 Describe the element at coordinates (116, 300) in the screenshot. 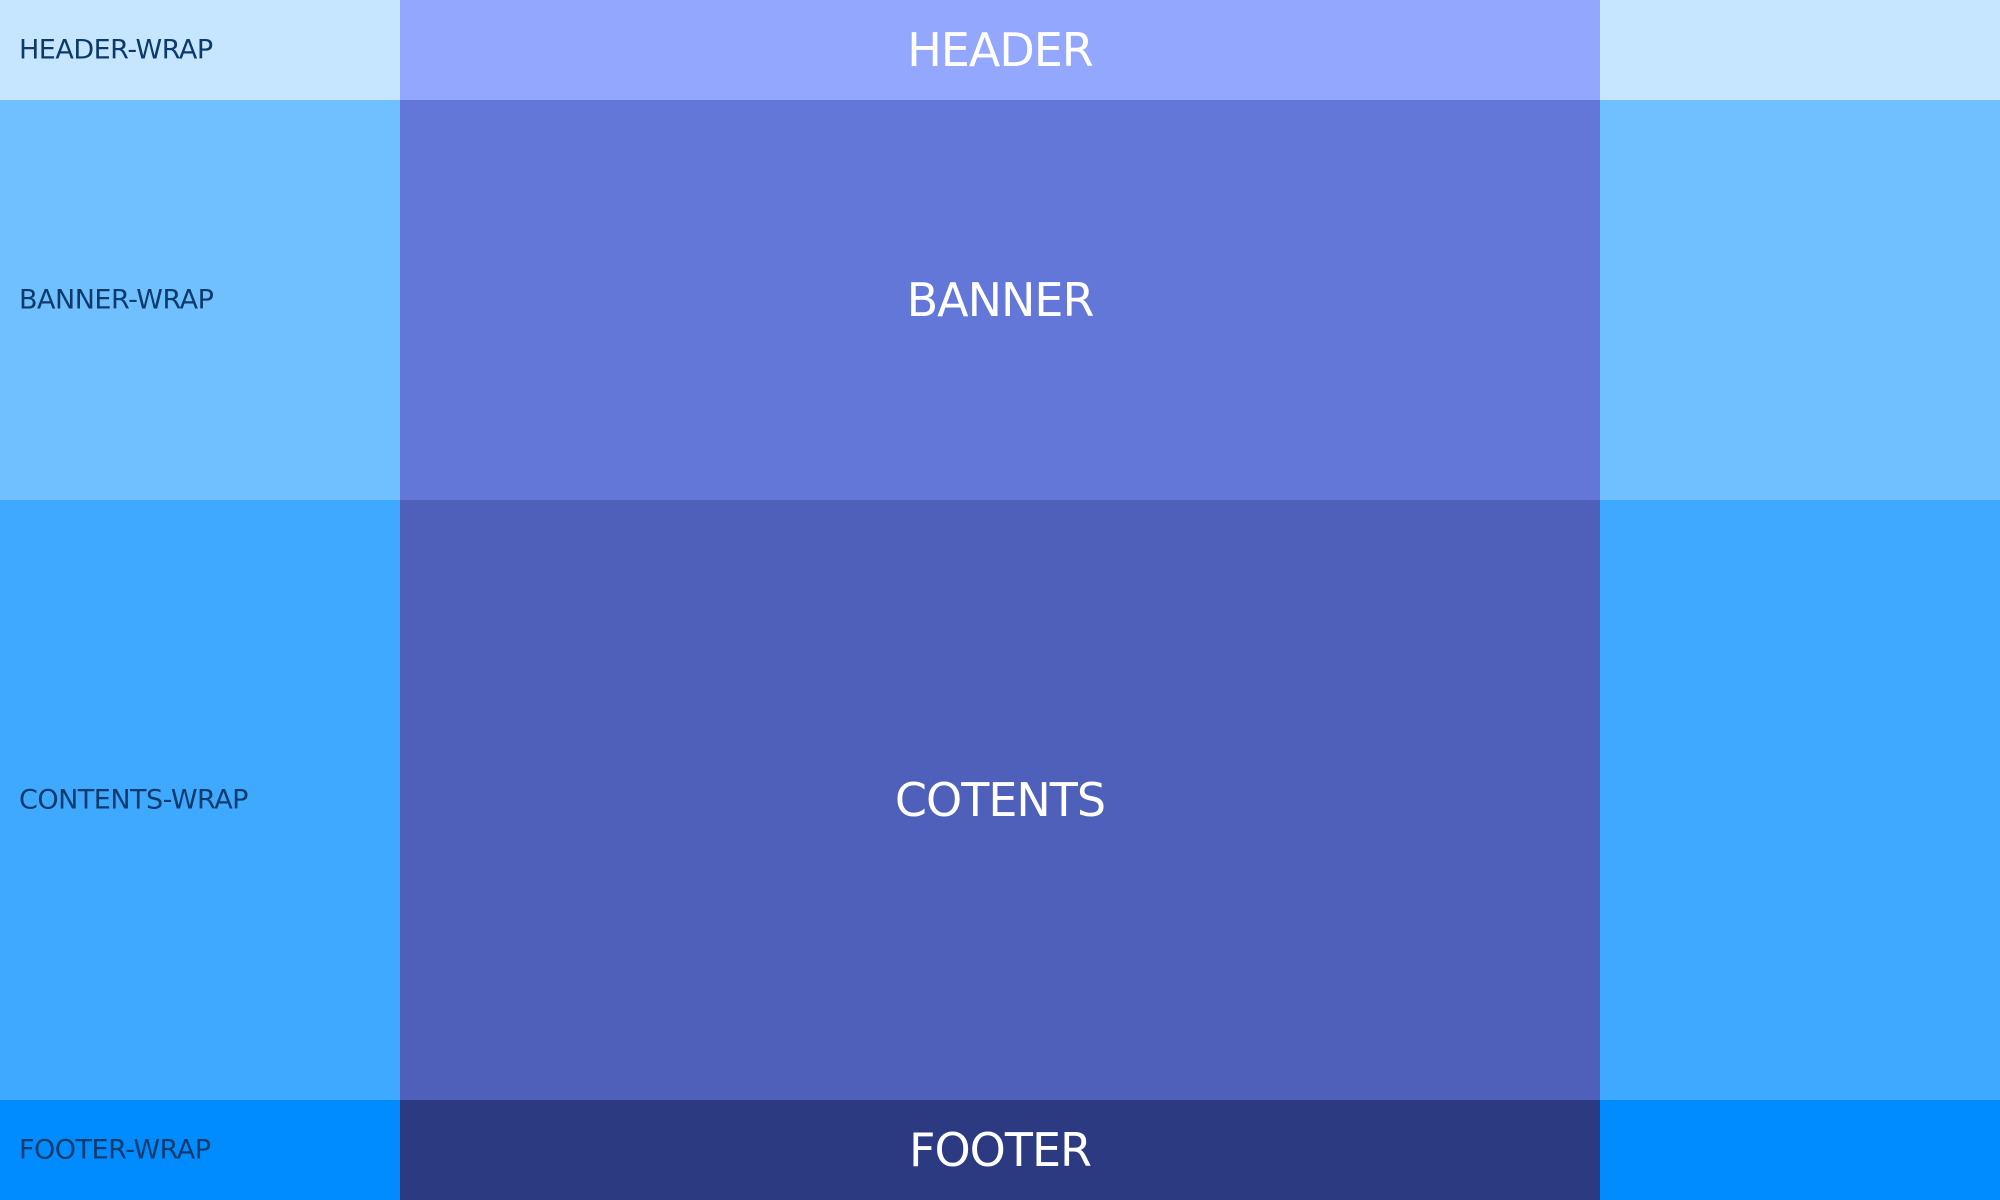

I see `banner-wrap-label: BANNER-WRAP` at that location.